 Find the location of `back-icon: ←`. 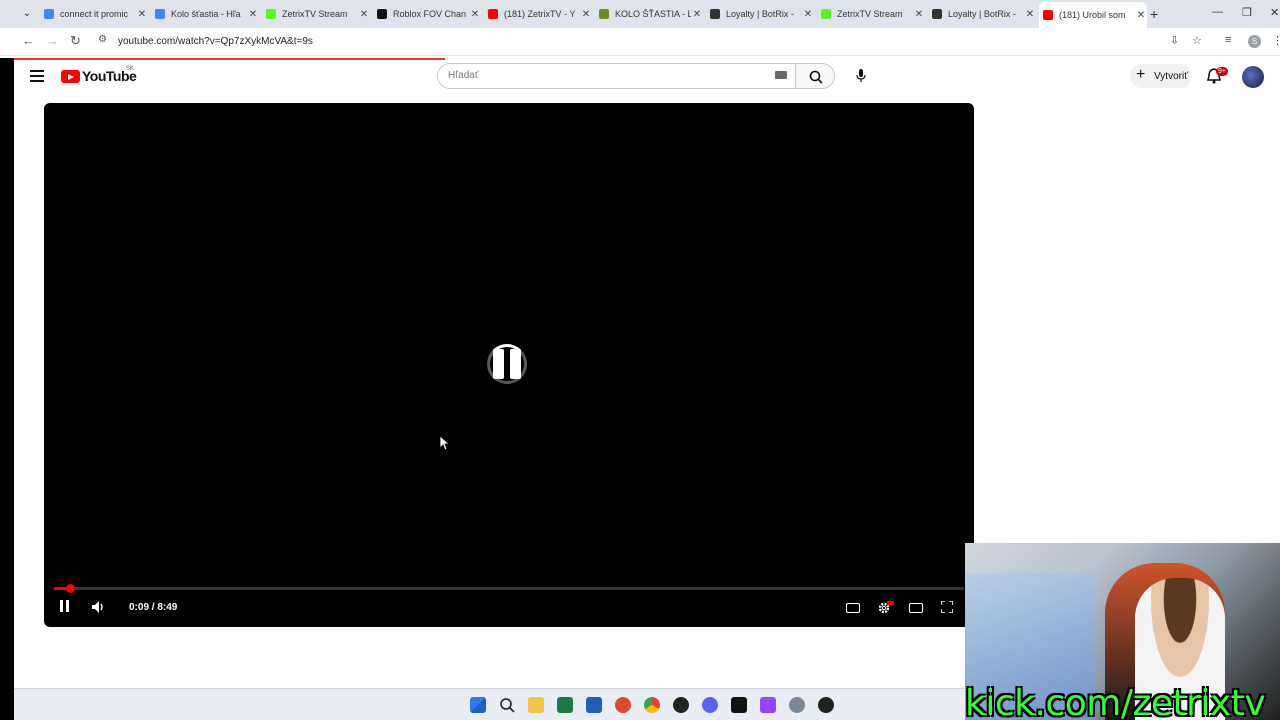

back-icon: ← is located at coordinates (28, 40).